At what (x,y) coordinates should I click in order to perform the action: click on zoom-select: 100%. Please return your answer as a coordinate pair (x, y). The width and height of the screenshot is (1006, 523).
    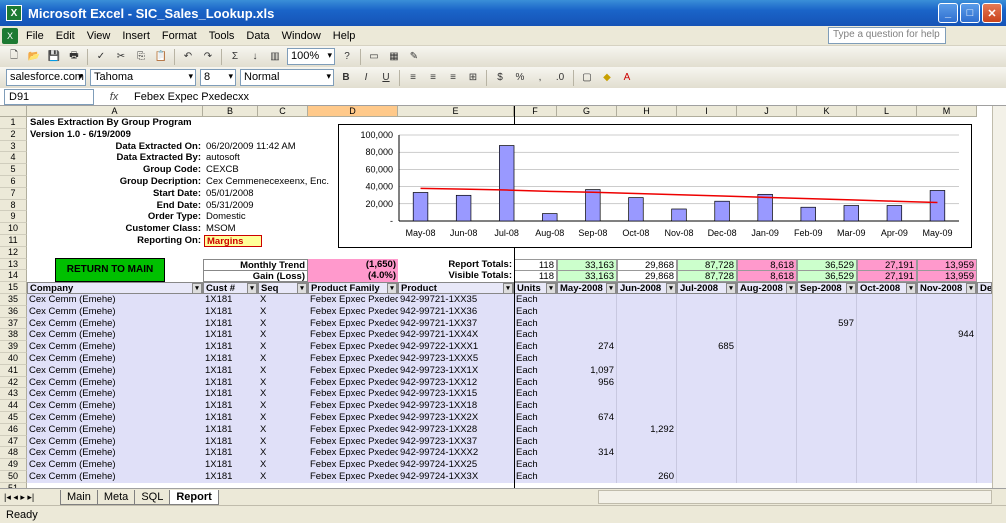
    Looking at the image, I should click on (311, 56).